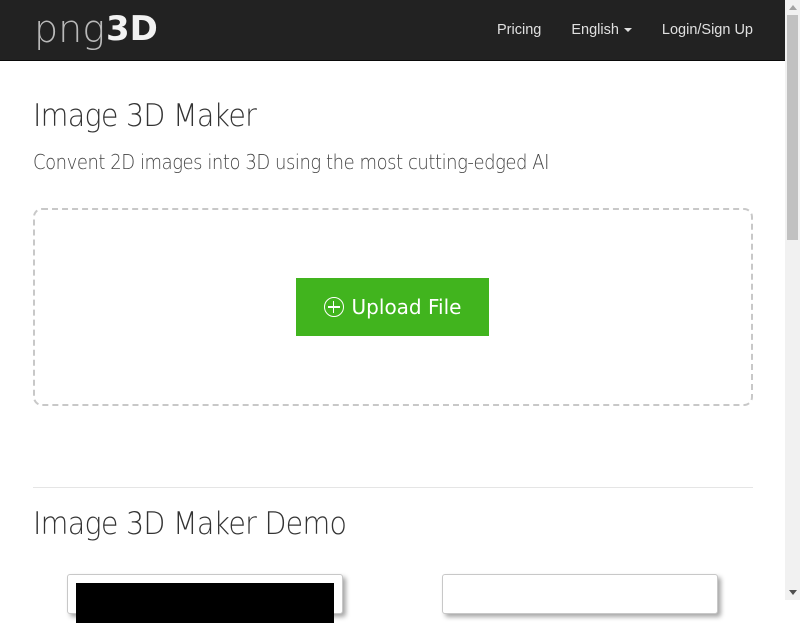  What do you see at coordinates (595, 30) in the screenshot?
I see `language-dropdown-label: English` at bounding box center [595, 30].